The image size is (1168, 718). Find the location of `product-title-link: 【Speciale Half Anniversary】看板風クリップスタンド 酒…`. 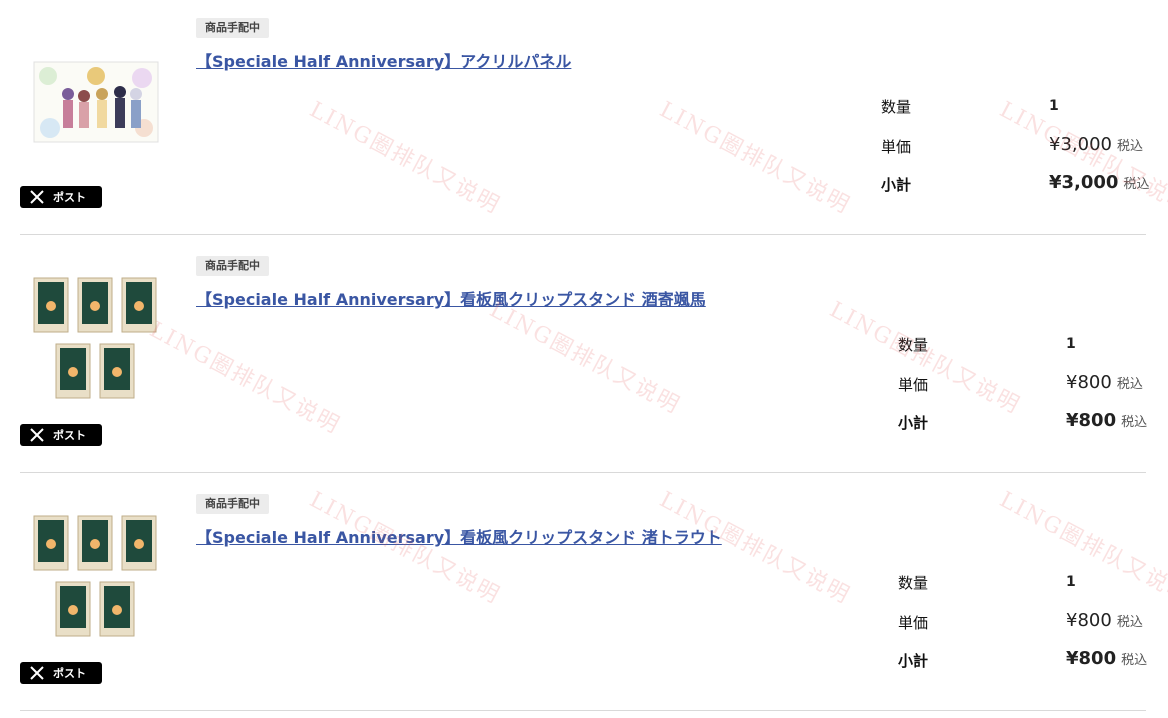

product-title-link: 【Speciale Half Anniversary】看板風クリップスタンド 酒… is located at coordinates (451, 298).